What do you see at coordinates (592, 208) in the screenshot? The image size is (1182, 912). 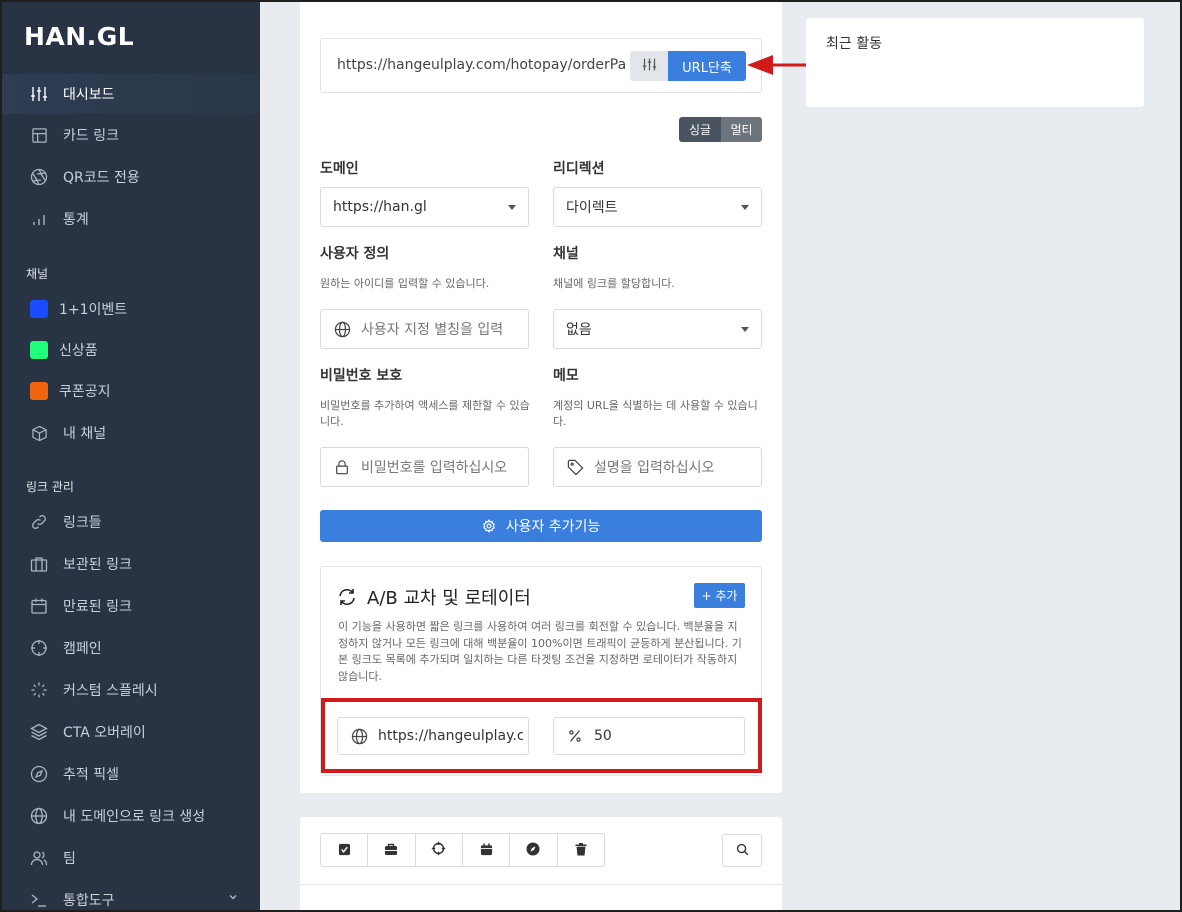 I see `redirect-select-value: 다이렉트` at bounding box center [592, 208].